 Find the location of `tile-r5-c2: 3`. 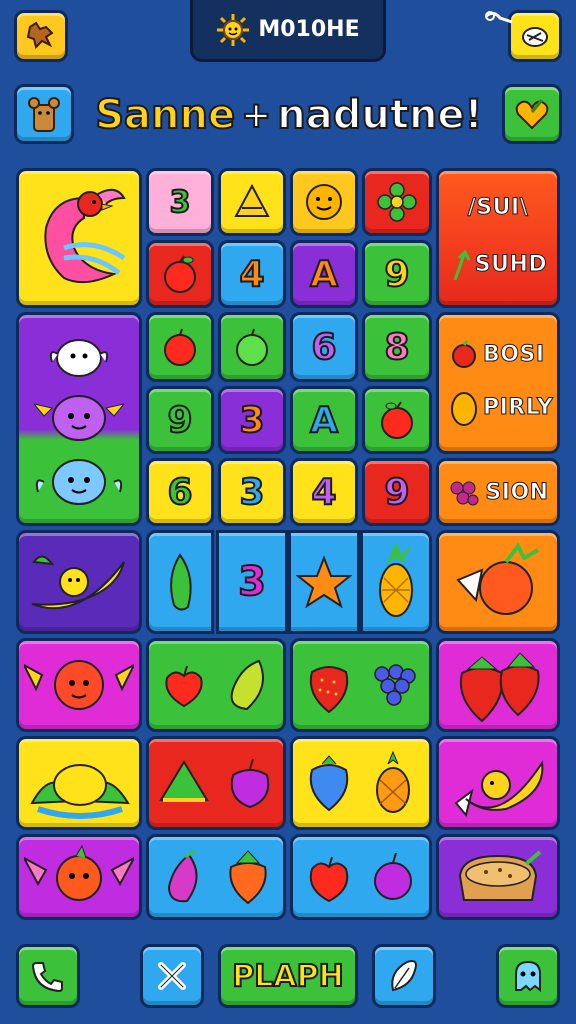

tile-r5-c2: 3 is located at coordinates (252, 492).